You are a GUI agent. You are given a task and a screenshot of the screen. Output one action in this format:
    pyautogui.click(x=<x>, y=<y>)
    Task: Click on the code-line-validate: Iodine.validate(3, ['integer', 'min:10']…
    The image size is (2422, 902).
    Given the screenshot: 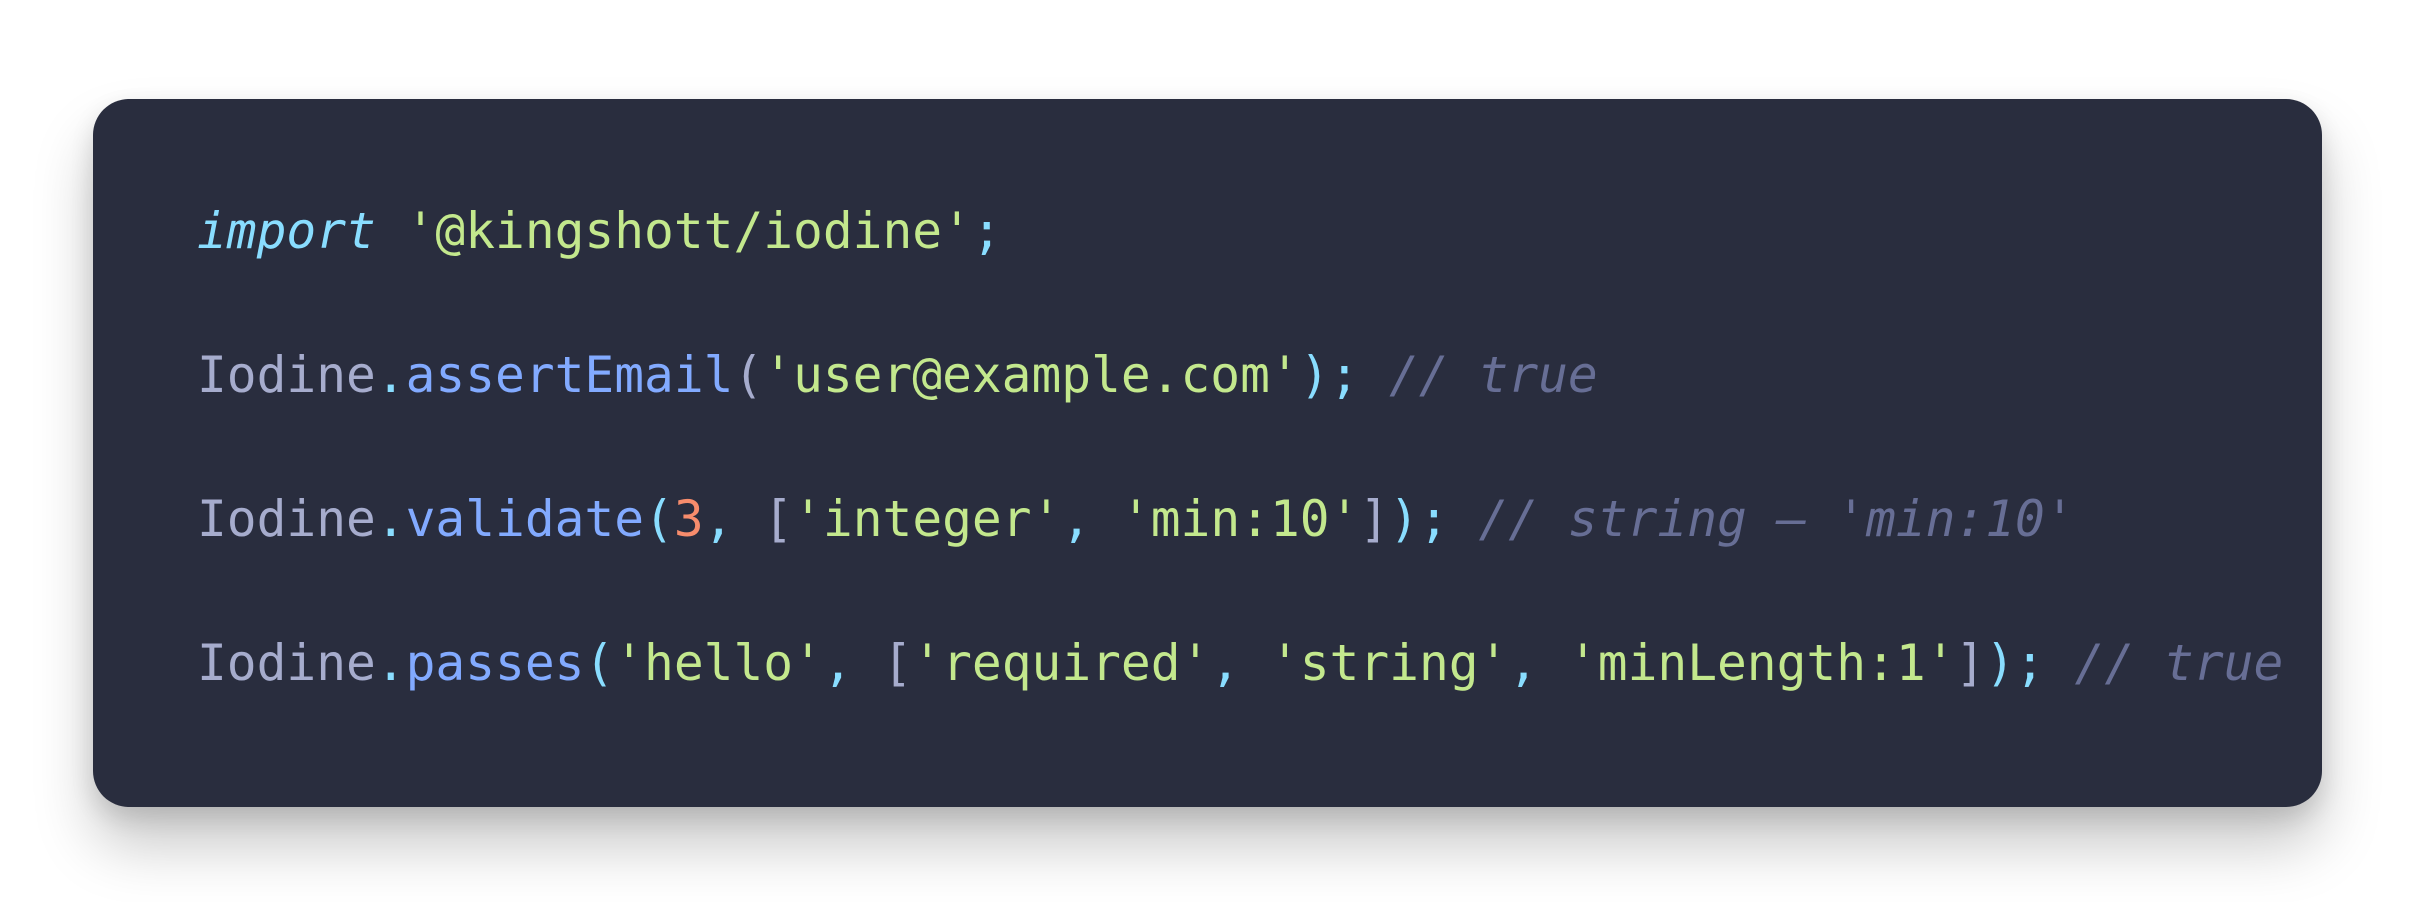 What is the action you would take?
    pyautogui.click(x=1240, y=519)
    